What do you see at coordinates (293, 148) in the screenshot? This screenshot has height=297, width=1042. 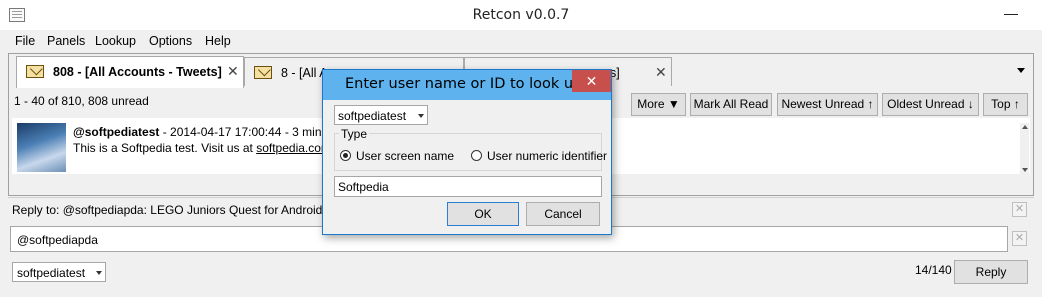 I see `tweet-link: softpedia.com` at bounding box center [293, 148].